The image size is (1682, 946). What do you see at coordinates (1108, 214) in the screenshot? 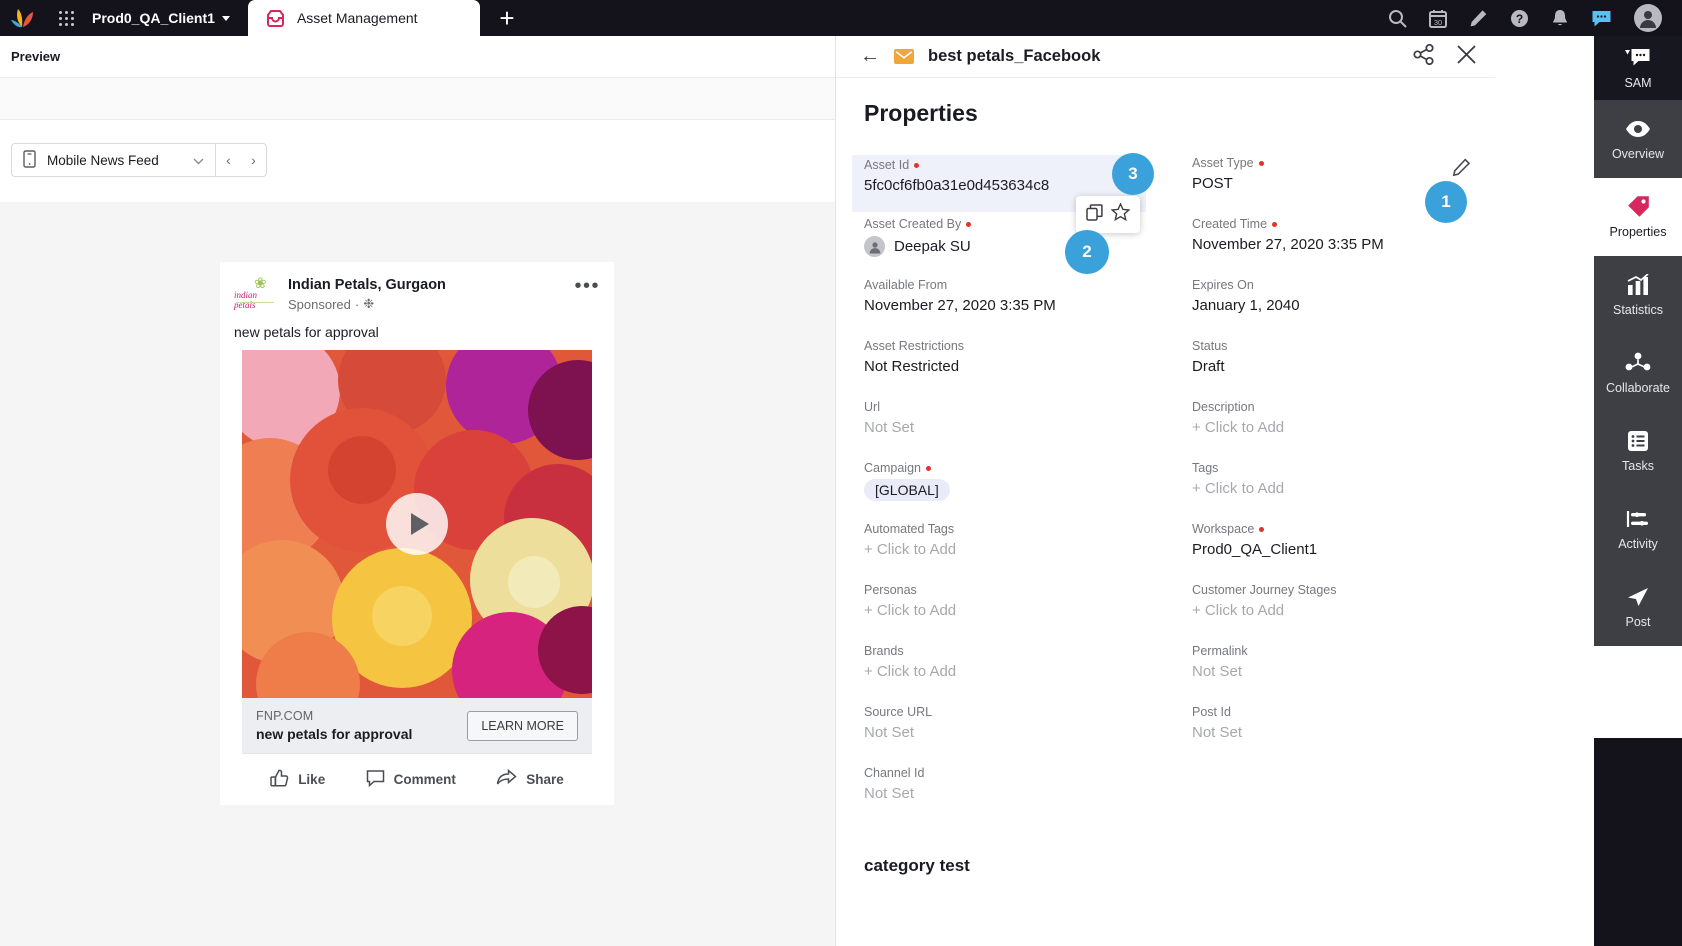
I see `field-hover-toolbar` at bounding box center [1108, 214].